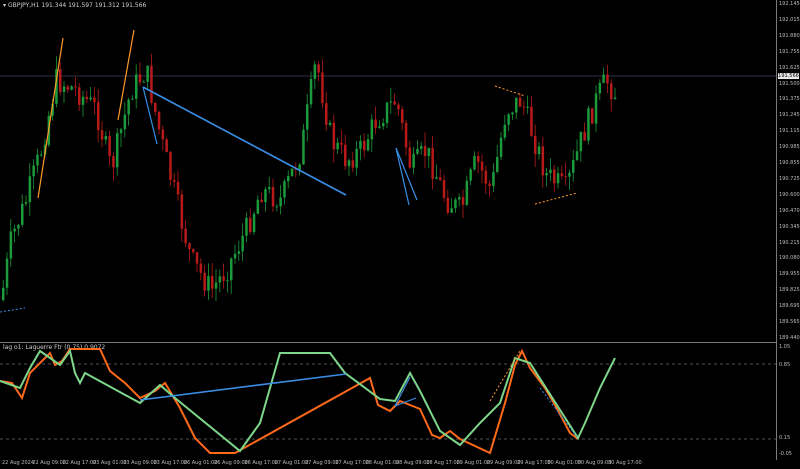 The height and width of the screenshot is (469, 800). Describe the element at coordinates (503, 463) in the screenshot. I see `time-tick: 29 Aug 09:00` at that location.